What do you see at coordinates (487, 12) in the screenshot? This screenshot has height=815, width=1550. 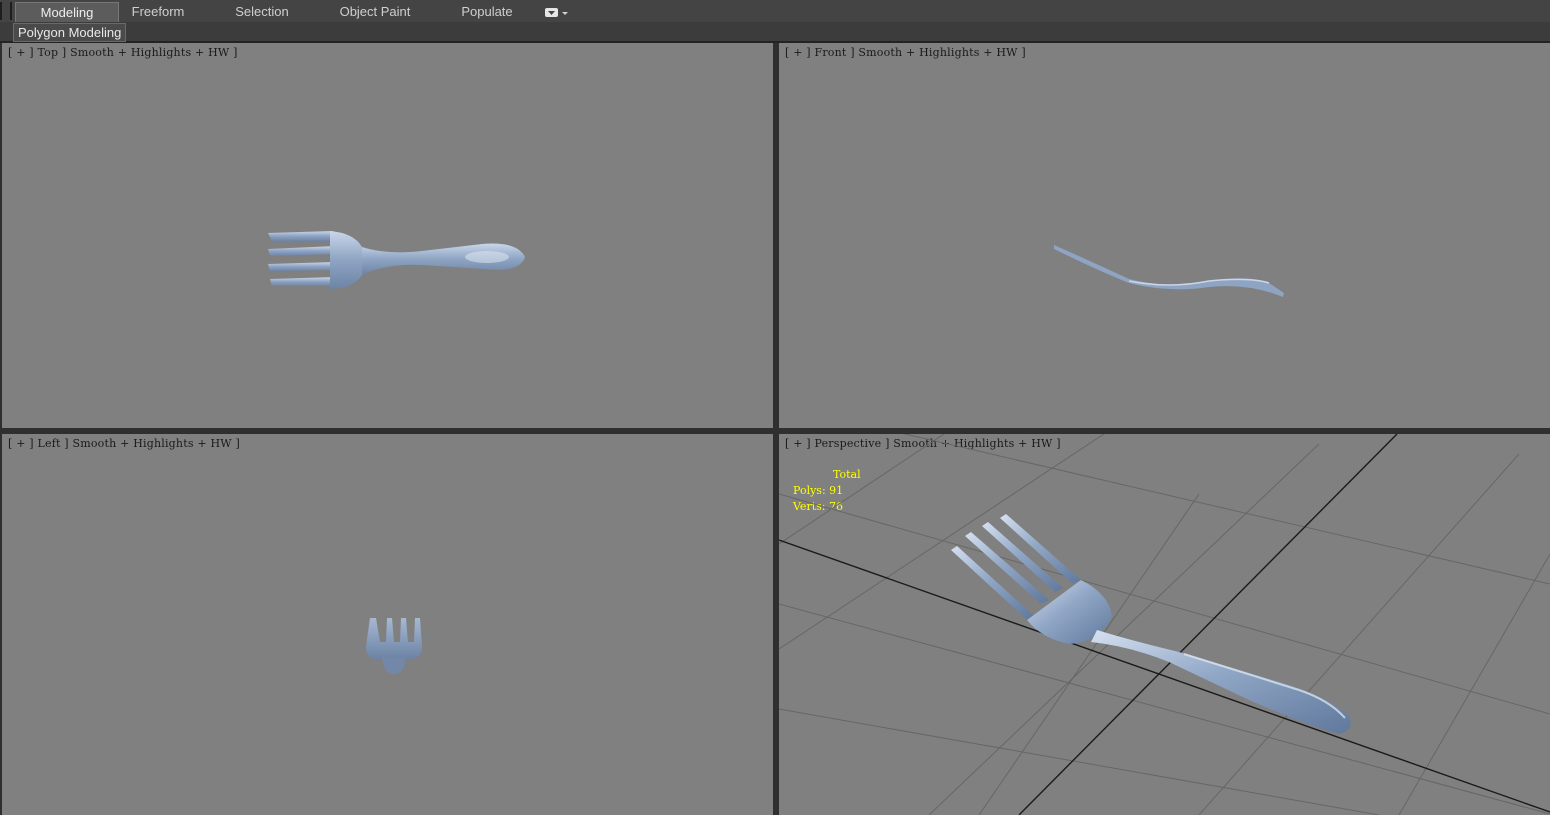 I see `tab-populate: Populate` at bounding box center [487, 12].